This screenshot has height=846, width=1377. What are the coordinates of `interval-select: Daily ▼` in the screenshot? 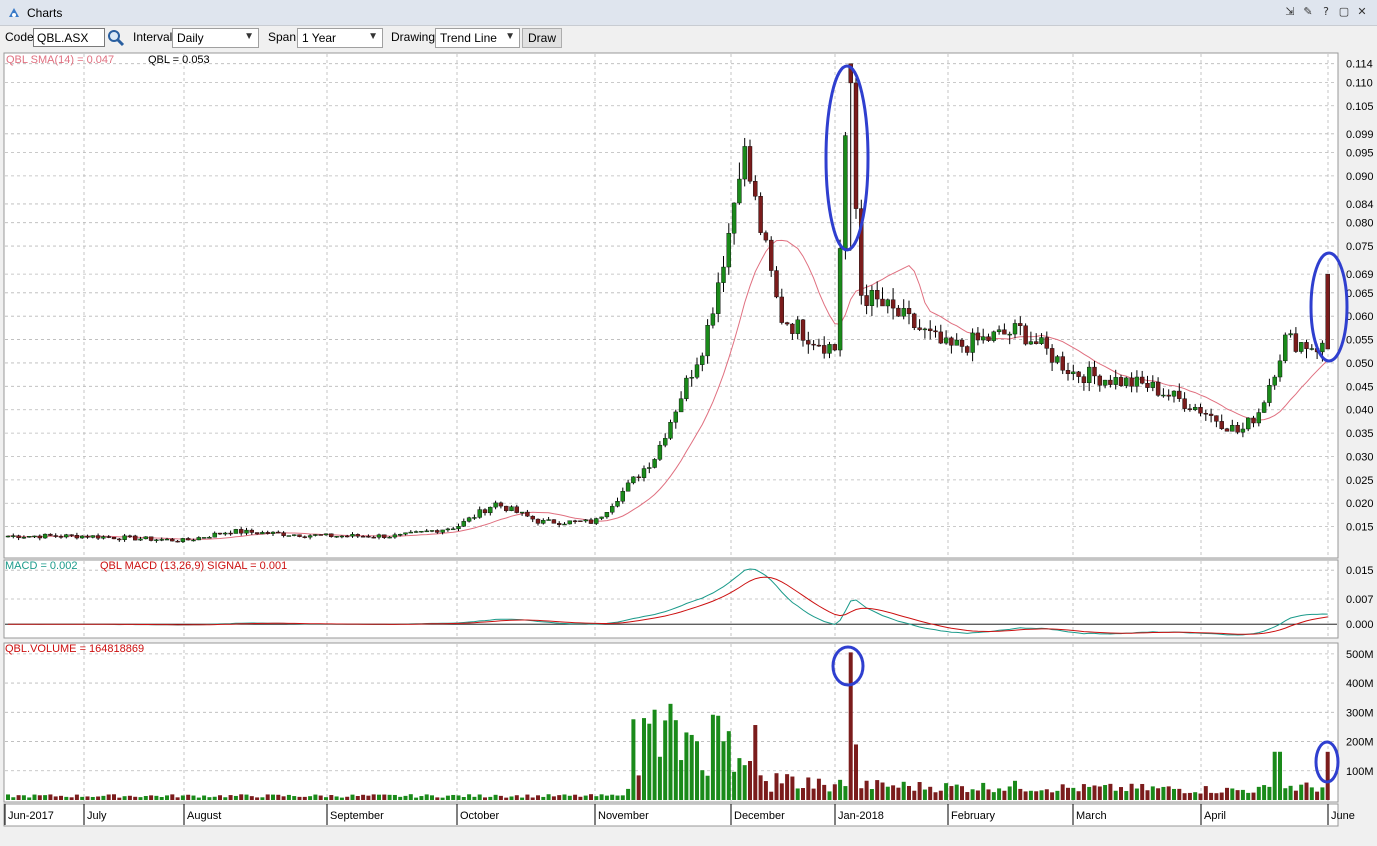 It's located at (215, 38).